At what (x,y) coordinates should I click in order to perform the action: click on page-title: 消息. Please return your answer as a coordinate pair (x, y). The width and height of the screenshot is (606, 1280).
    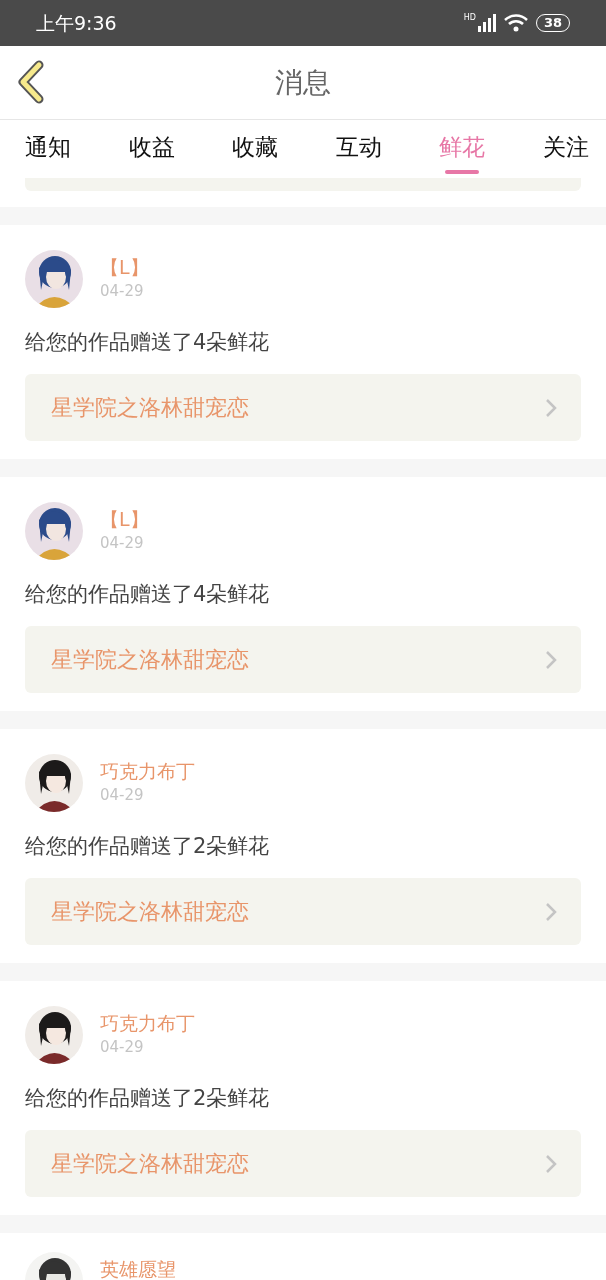
    Looking at the image, I should click on (303, 82).